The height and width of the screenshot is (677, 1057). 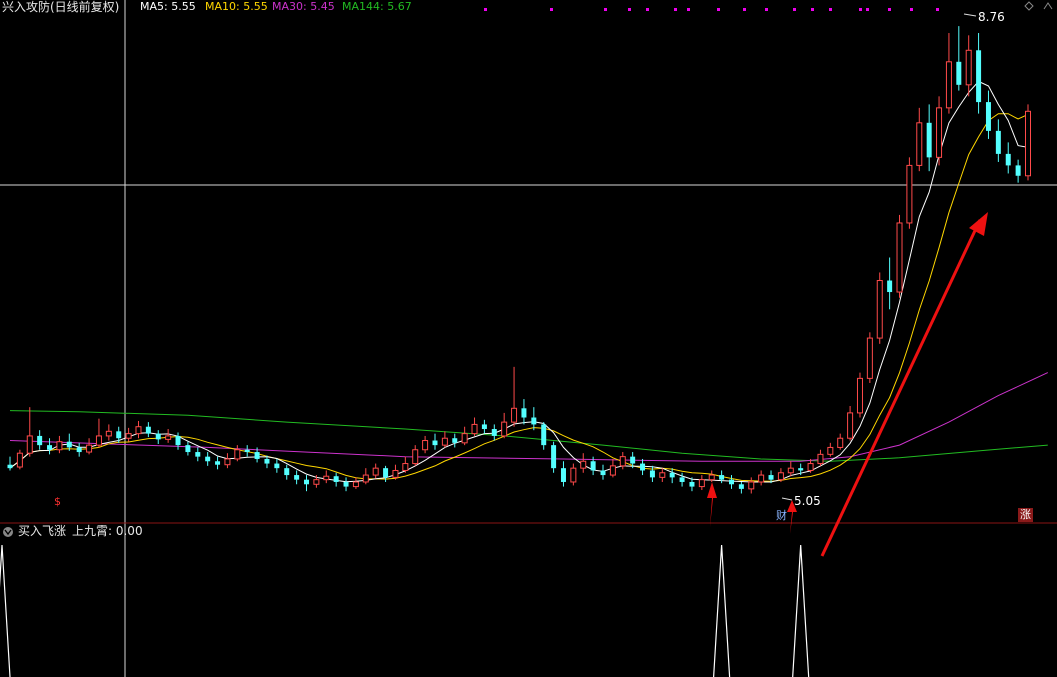 What do you see at coordinates (984, 17) in the screenshot?
I see `high-marker: 8.76` at bounding box center [984, 17].